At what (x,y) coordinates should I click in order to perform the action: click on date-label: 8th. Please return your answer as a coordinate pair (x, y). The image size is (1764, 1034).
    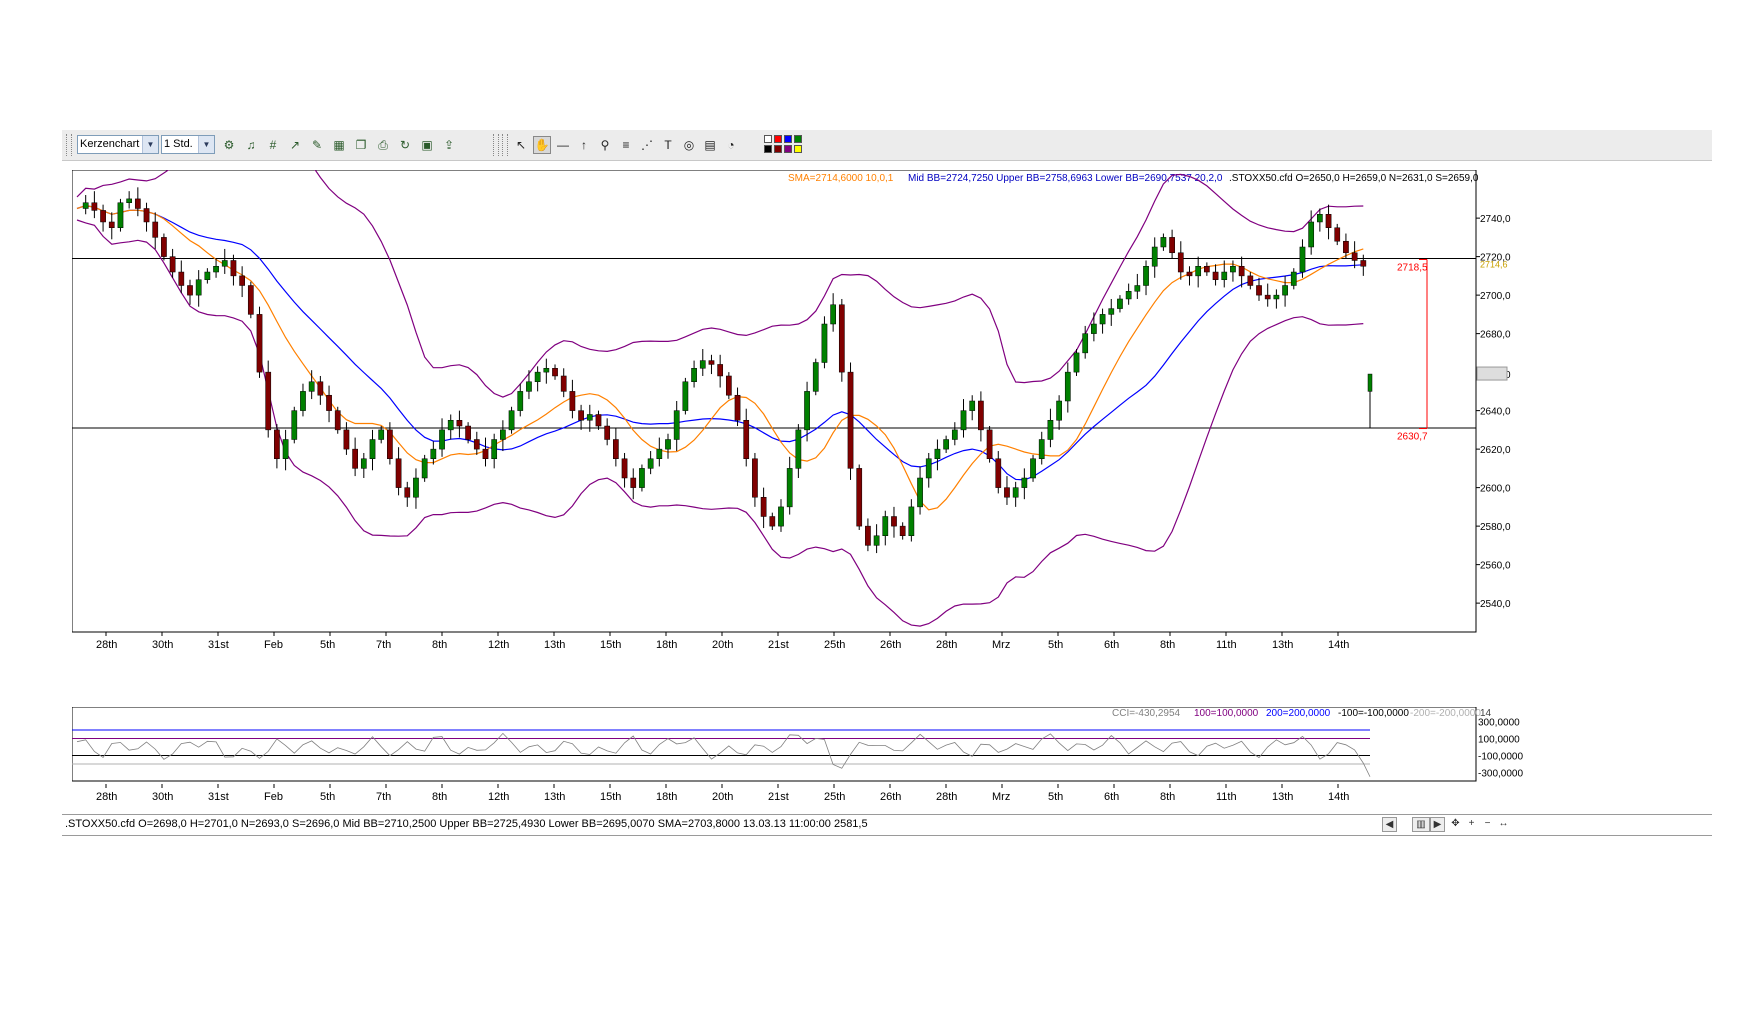
    Looking at the image, I should click on (439, 645).